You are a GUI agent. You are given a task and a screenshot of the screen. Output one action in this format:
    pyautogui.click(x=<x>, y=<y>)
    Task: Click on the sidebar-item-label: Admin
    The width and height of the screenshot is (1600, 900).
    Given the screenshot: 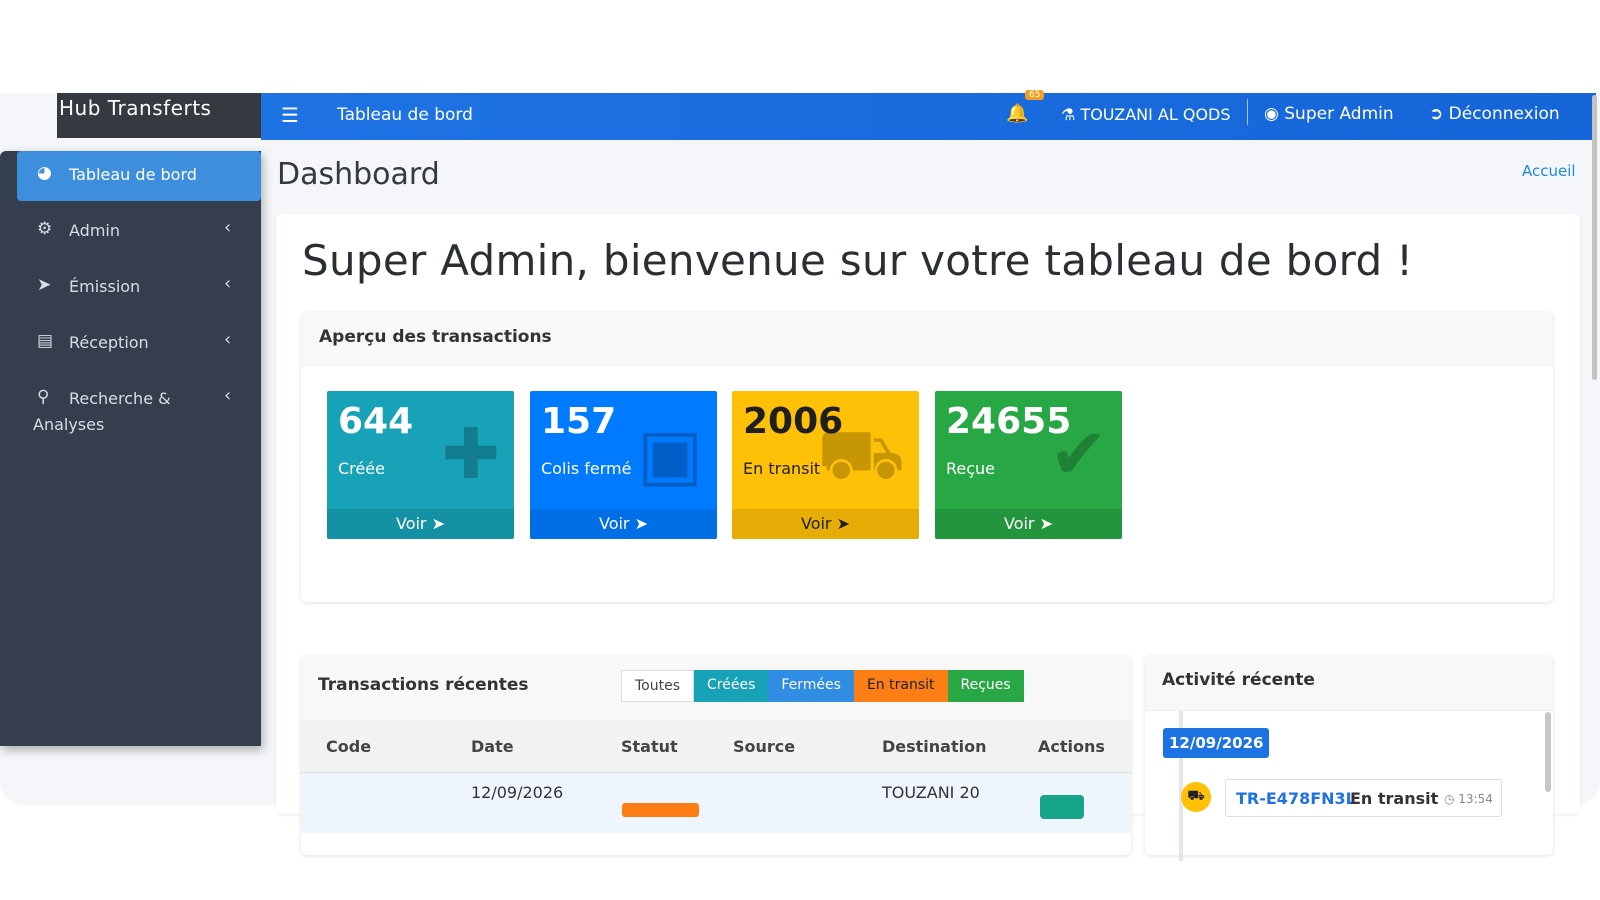 What is the action you would take?
    pyautogui.click(x=94, y=230)
    